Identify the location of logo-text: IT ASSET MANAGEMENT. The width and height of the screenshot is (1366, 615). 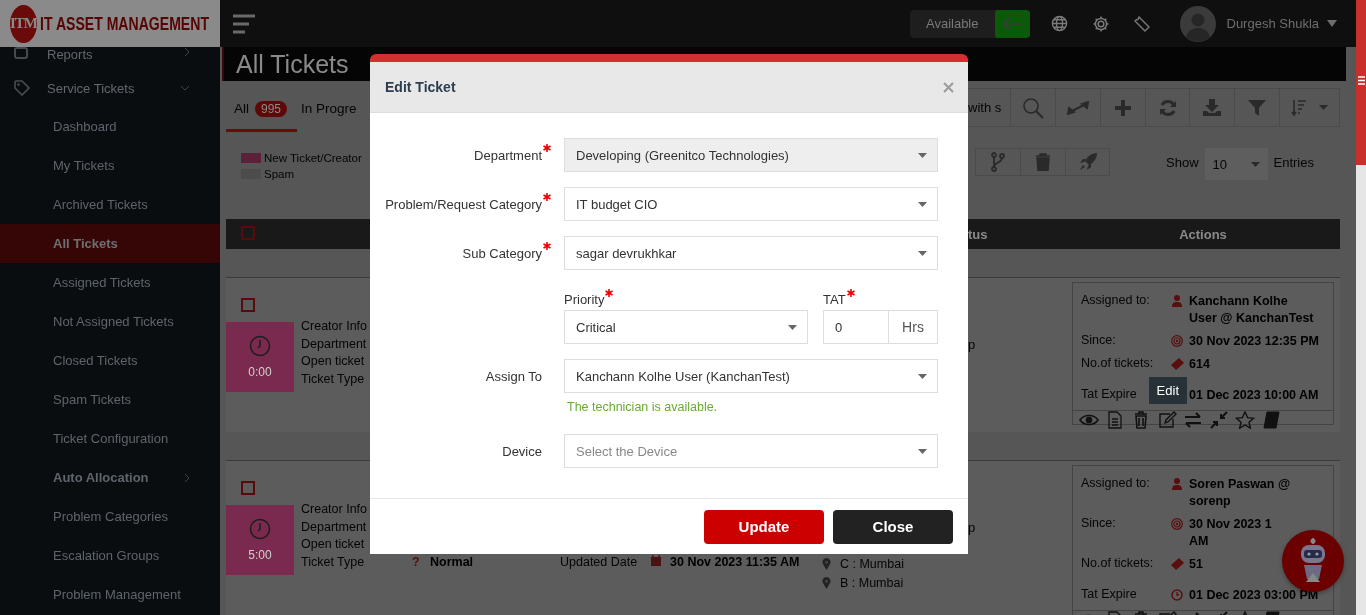
(124, 23).